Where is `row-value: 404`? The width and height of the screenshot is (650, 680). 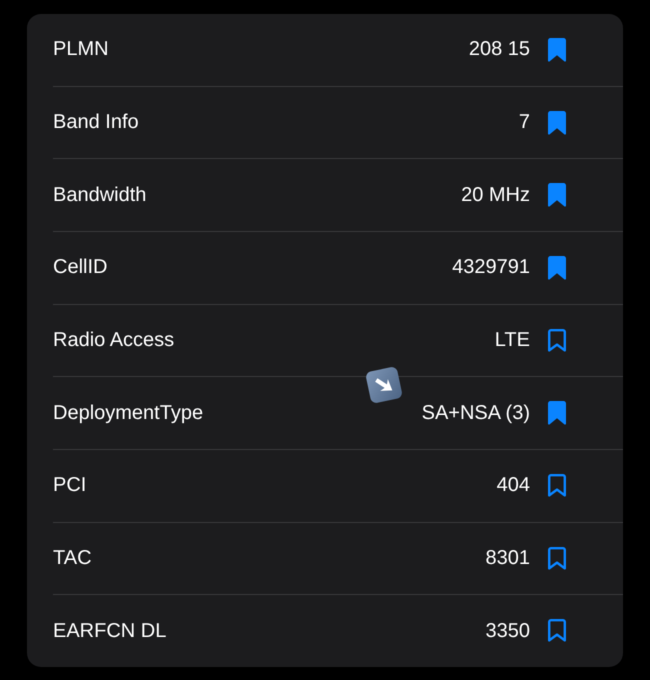
row-value: 404 is located at coordinates (513, 486).